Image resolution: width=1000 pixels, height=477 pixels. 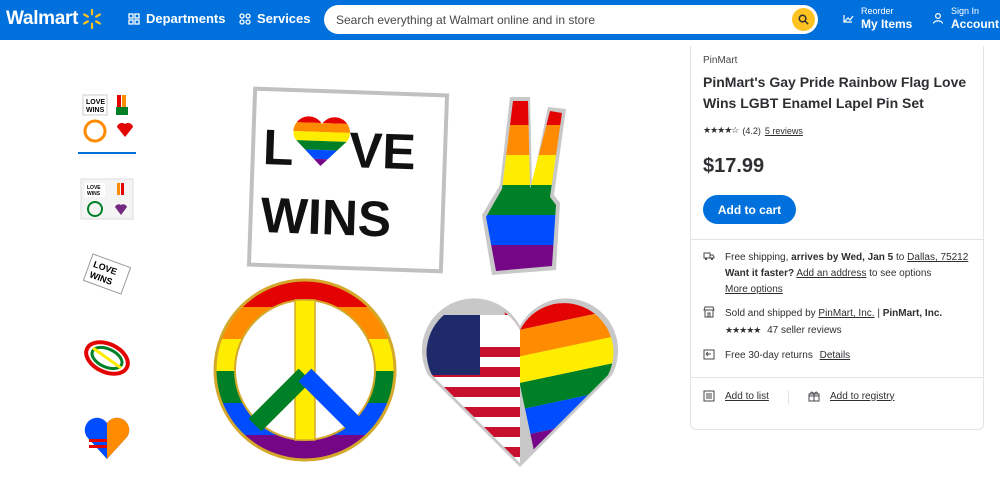 I want to click on thumbnail-1-image: LOVE WINS, so click(x=107, y=118).